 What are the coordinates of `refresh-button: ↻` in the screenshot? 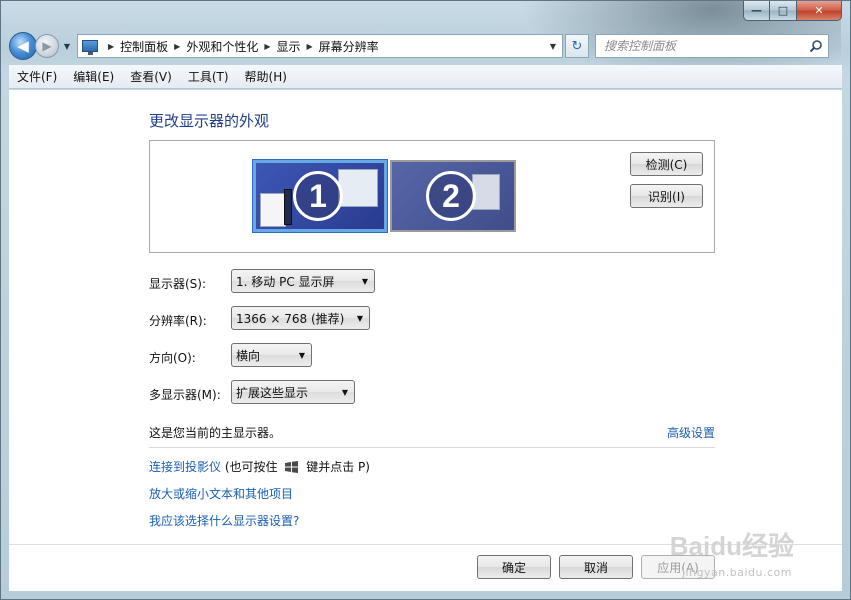 It's located at (577, 46).